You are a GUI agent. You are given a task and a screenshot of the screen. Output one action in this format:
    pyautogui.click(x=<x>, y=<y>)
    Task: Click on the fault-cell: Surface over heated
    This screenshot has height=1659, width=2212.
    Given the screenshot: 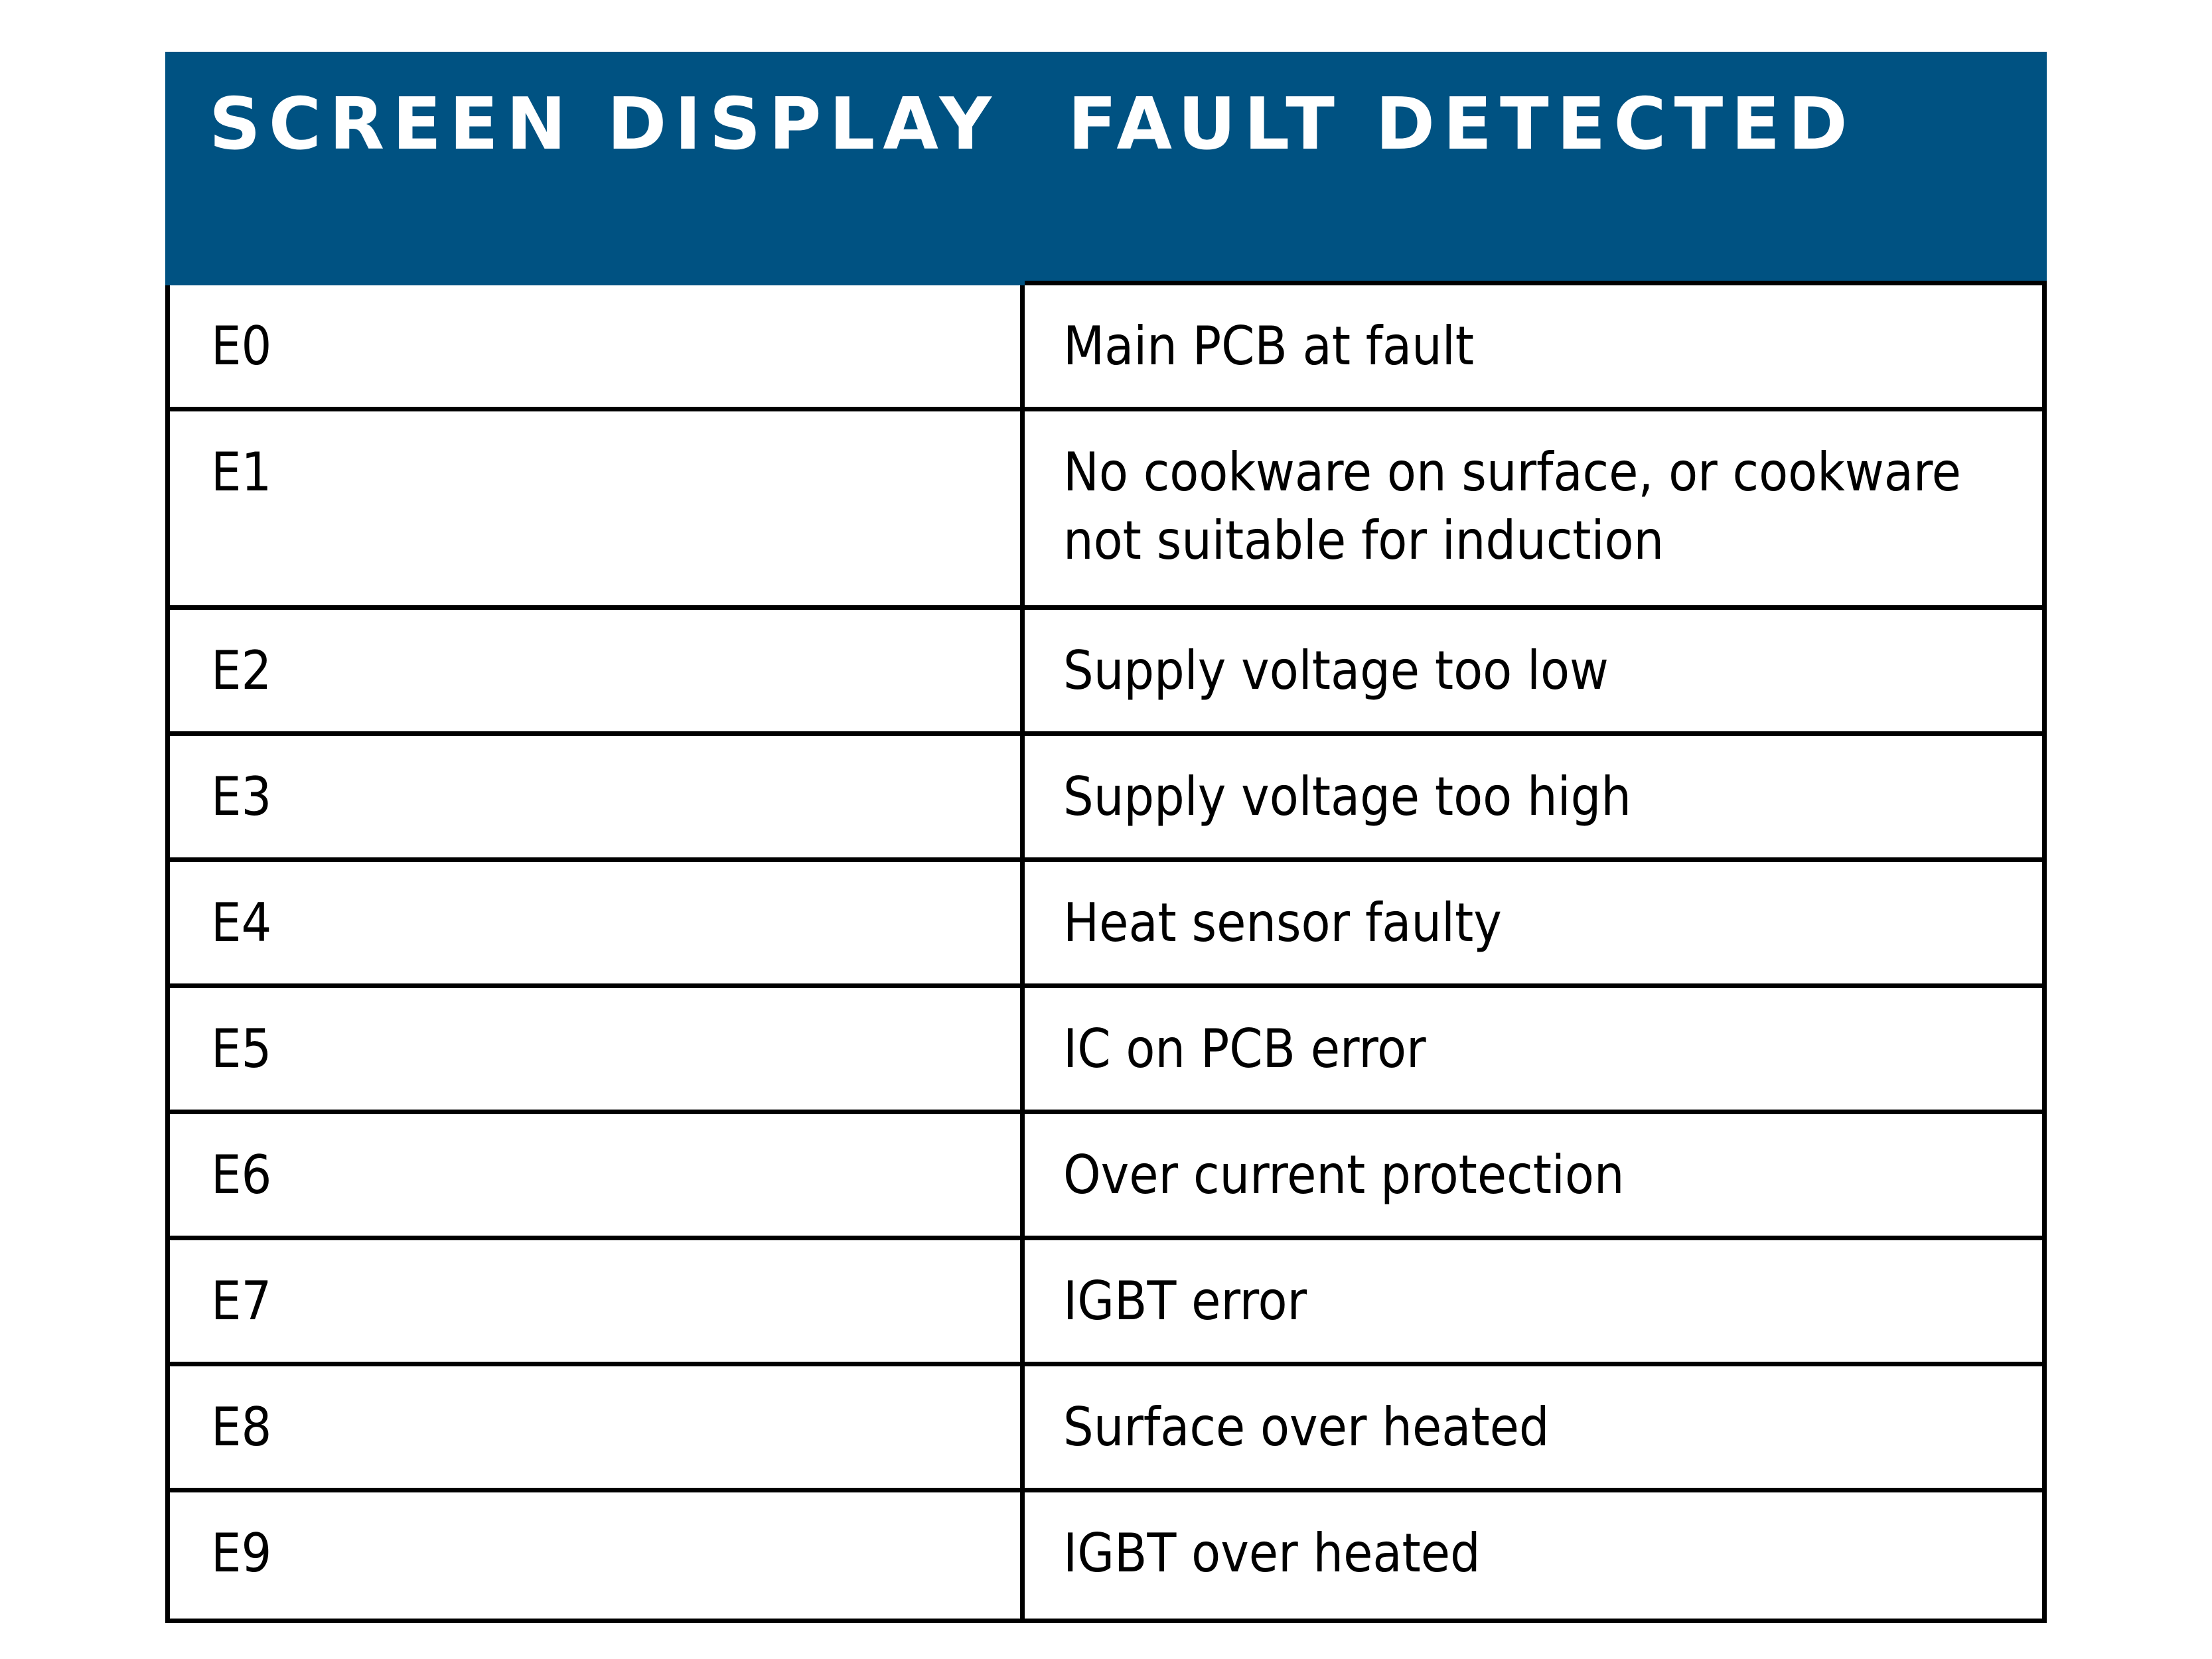 What is the action you would take?
    pyautogui.click(x=1533, y=1427)
    